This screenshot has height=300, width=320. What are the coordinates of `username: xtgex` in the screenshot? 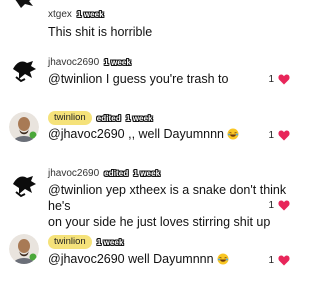 It's located at (60, 14).